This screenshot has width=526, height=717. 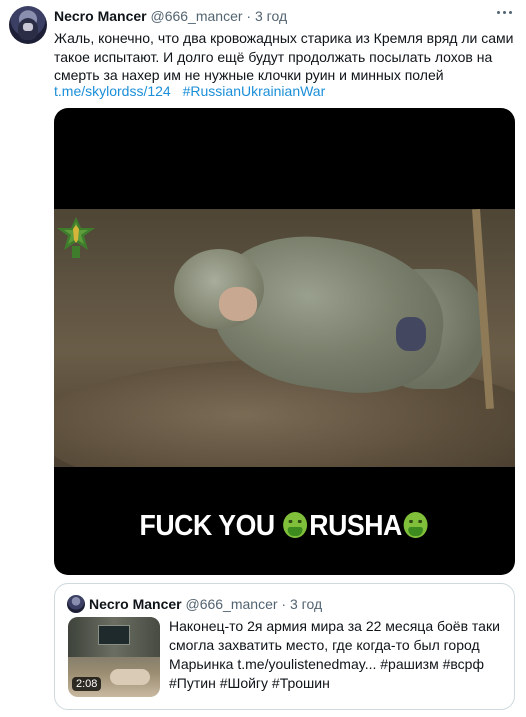 I want to click on avatar, so click(x=28, y=25).